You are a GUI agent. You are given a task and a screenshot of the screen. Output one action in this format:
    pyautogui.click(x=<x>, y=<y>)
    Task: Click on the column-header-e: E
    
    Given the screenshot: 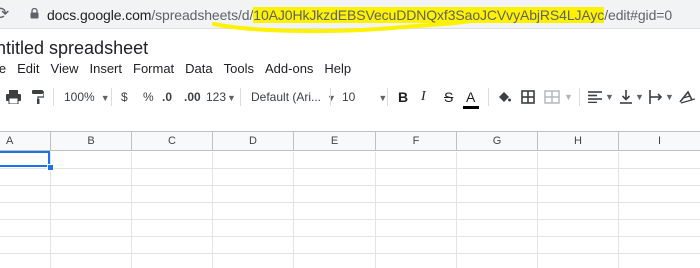 What is the action you would take?
    pyautogui.click(x=335, y=141)
    